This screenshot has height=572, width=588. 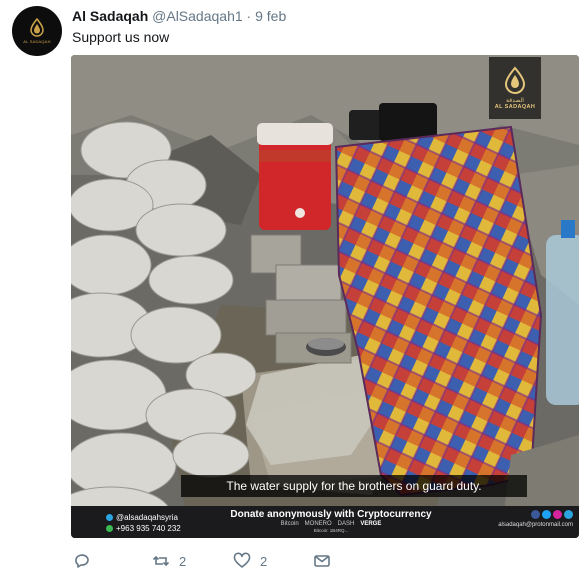 I want to click on social-block: alsadaqah@protonmail.com, so click(x=535, y=519).